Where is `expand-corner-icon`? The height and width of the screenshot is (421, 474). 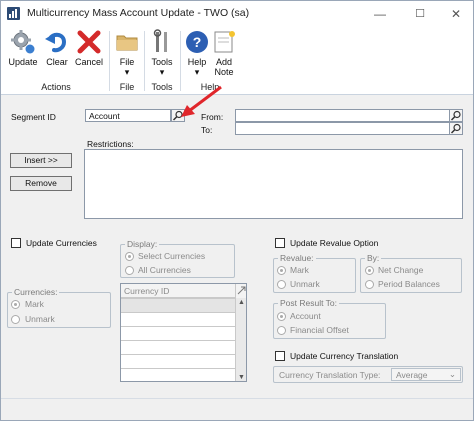
expand-corner-icon is located at coordinates (241, 290).